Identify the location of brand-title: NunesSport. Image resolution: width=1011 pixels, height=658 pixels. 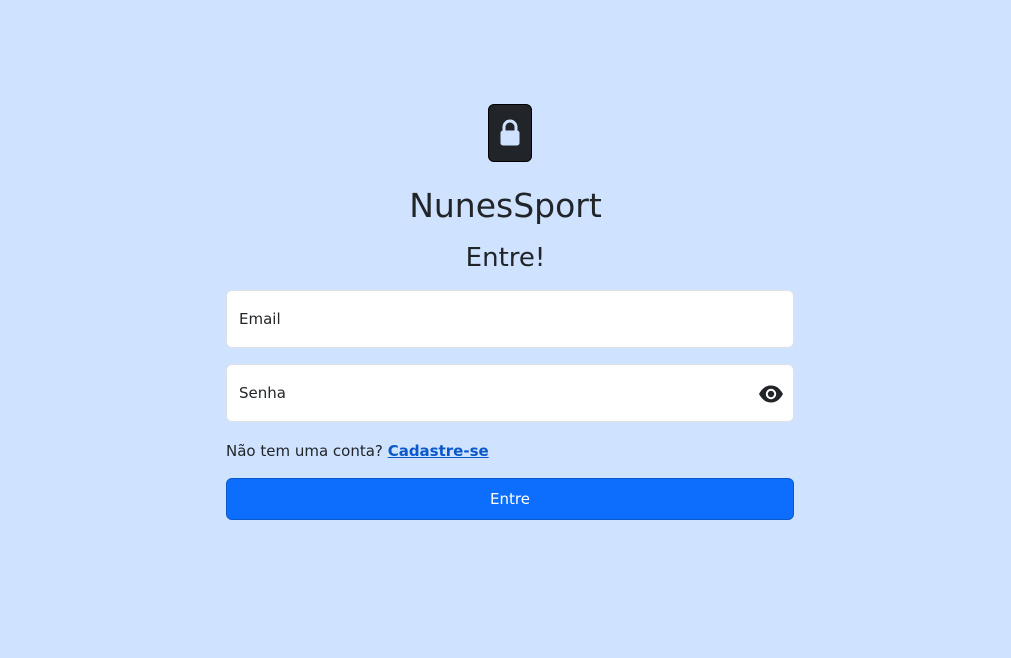
(505, 205).